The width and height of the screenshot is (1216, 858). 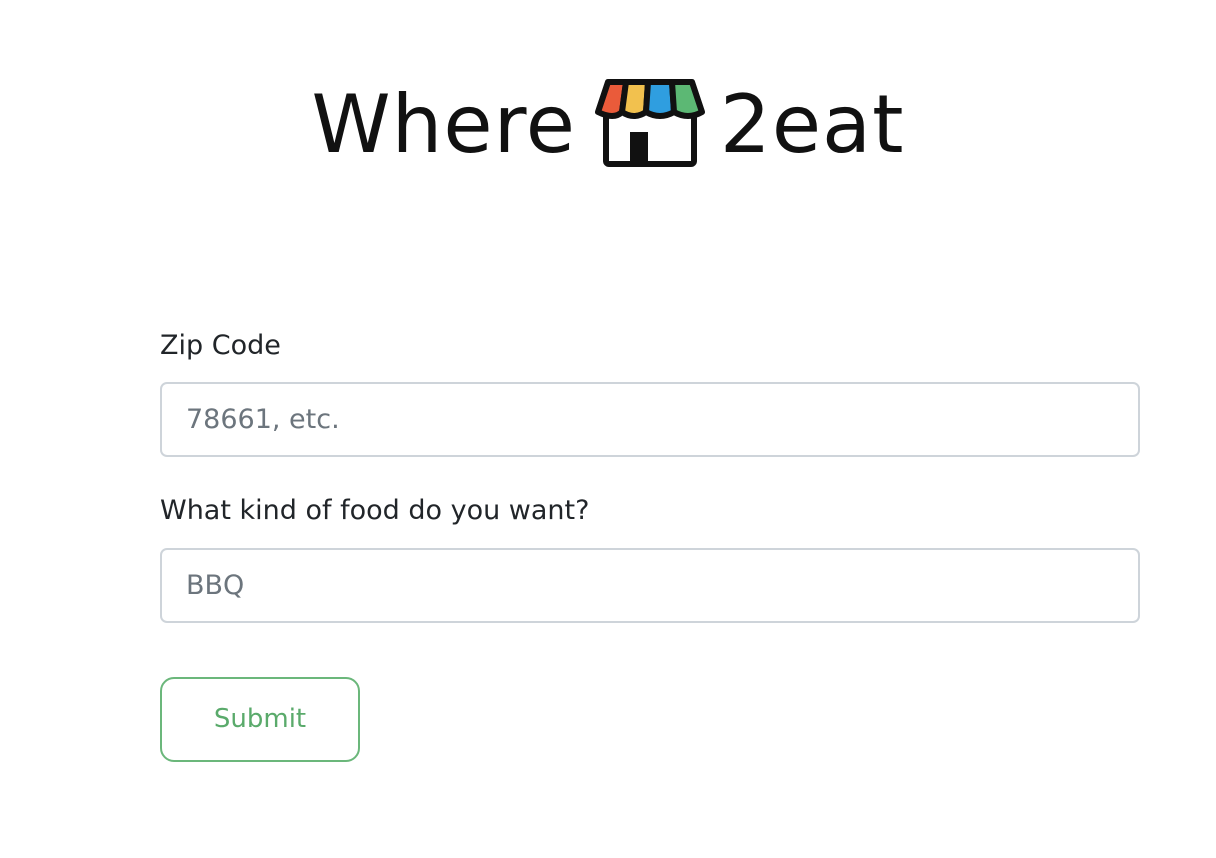 What do you see at coordinates (650, 585) in the screenshot?
I see `food-type-input` at bounding box center [650, 585].